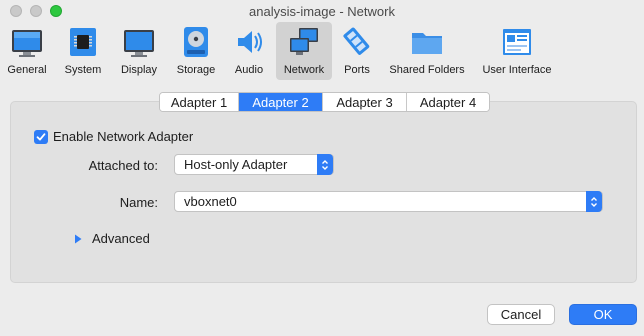  I want to click on toolbar-item-user-interface: User Interface, so click(517, 51).